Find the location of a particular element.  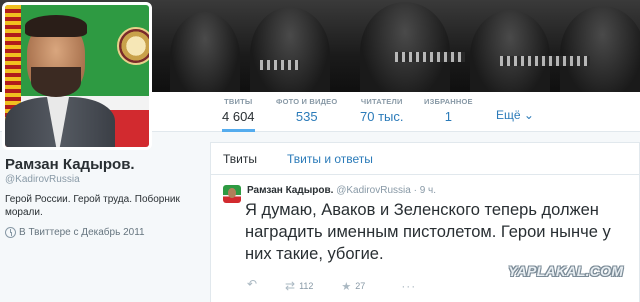

stat-photos-videos: ФОТО И ВИДЕО 535 is located at coordinates (306, 110).